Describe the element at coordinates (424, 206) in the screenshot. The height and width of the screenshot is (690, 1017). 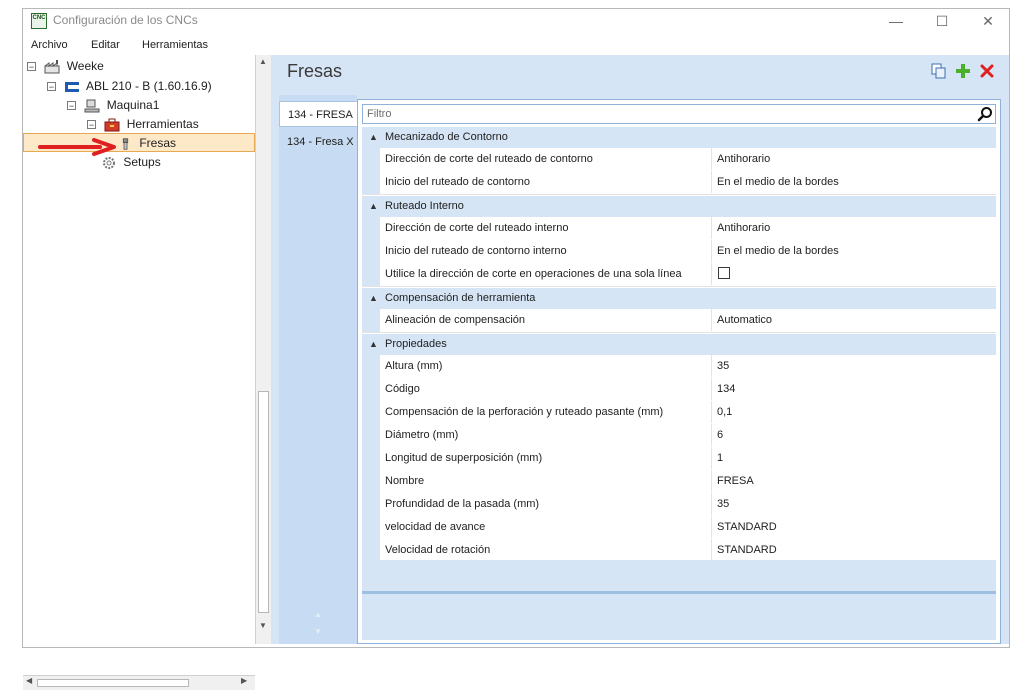
I see `group-label: Ruteado Interno` at that location.